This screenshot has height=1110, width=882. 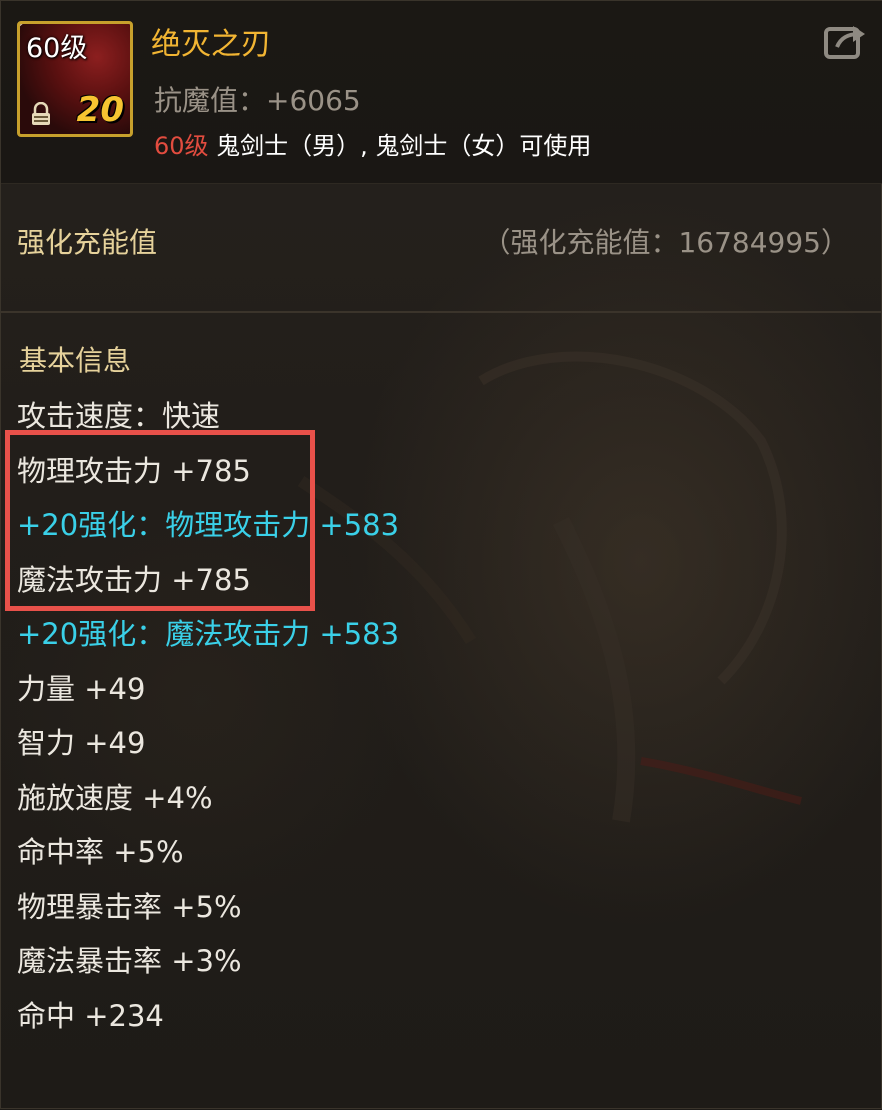 What do you see at coordinates (129, 906) in the screenshot?
I see `stat-physical-crit: 物理暴击率 +5%` at bounding box center [129, 906].